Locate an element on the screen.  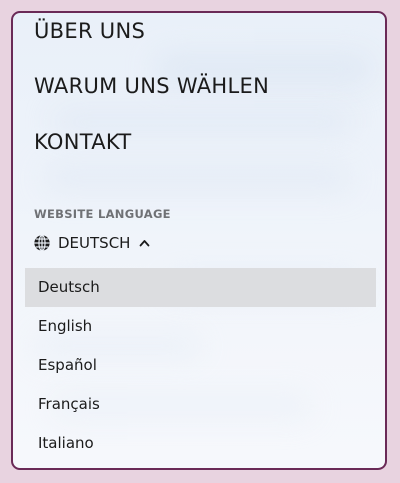
language-option-english: English is located at coordinates (200, 326).